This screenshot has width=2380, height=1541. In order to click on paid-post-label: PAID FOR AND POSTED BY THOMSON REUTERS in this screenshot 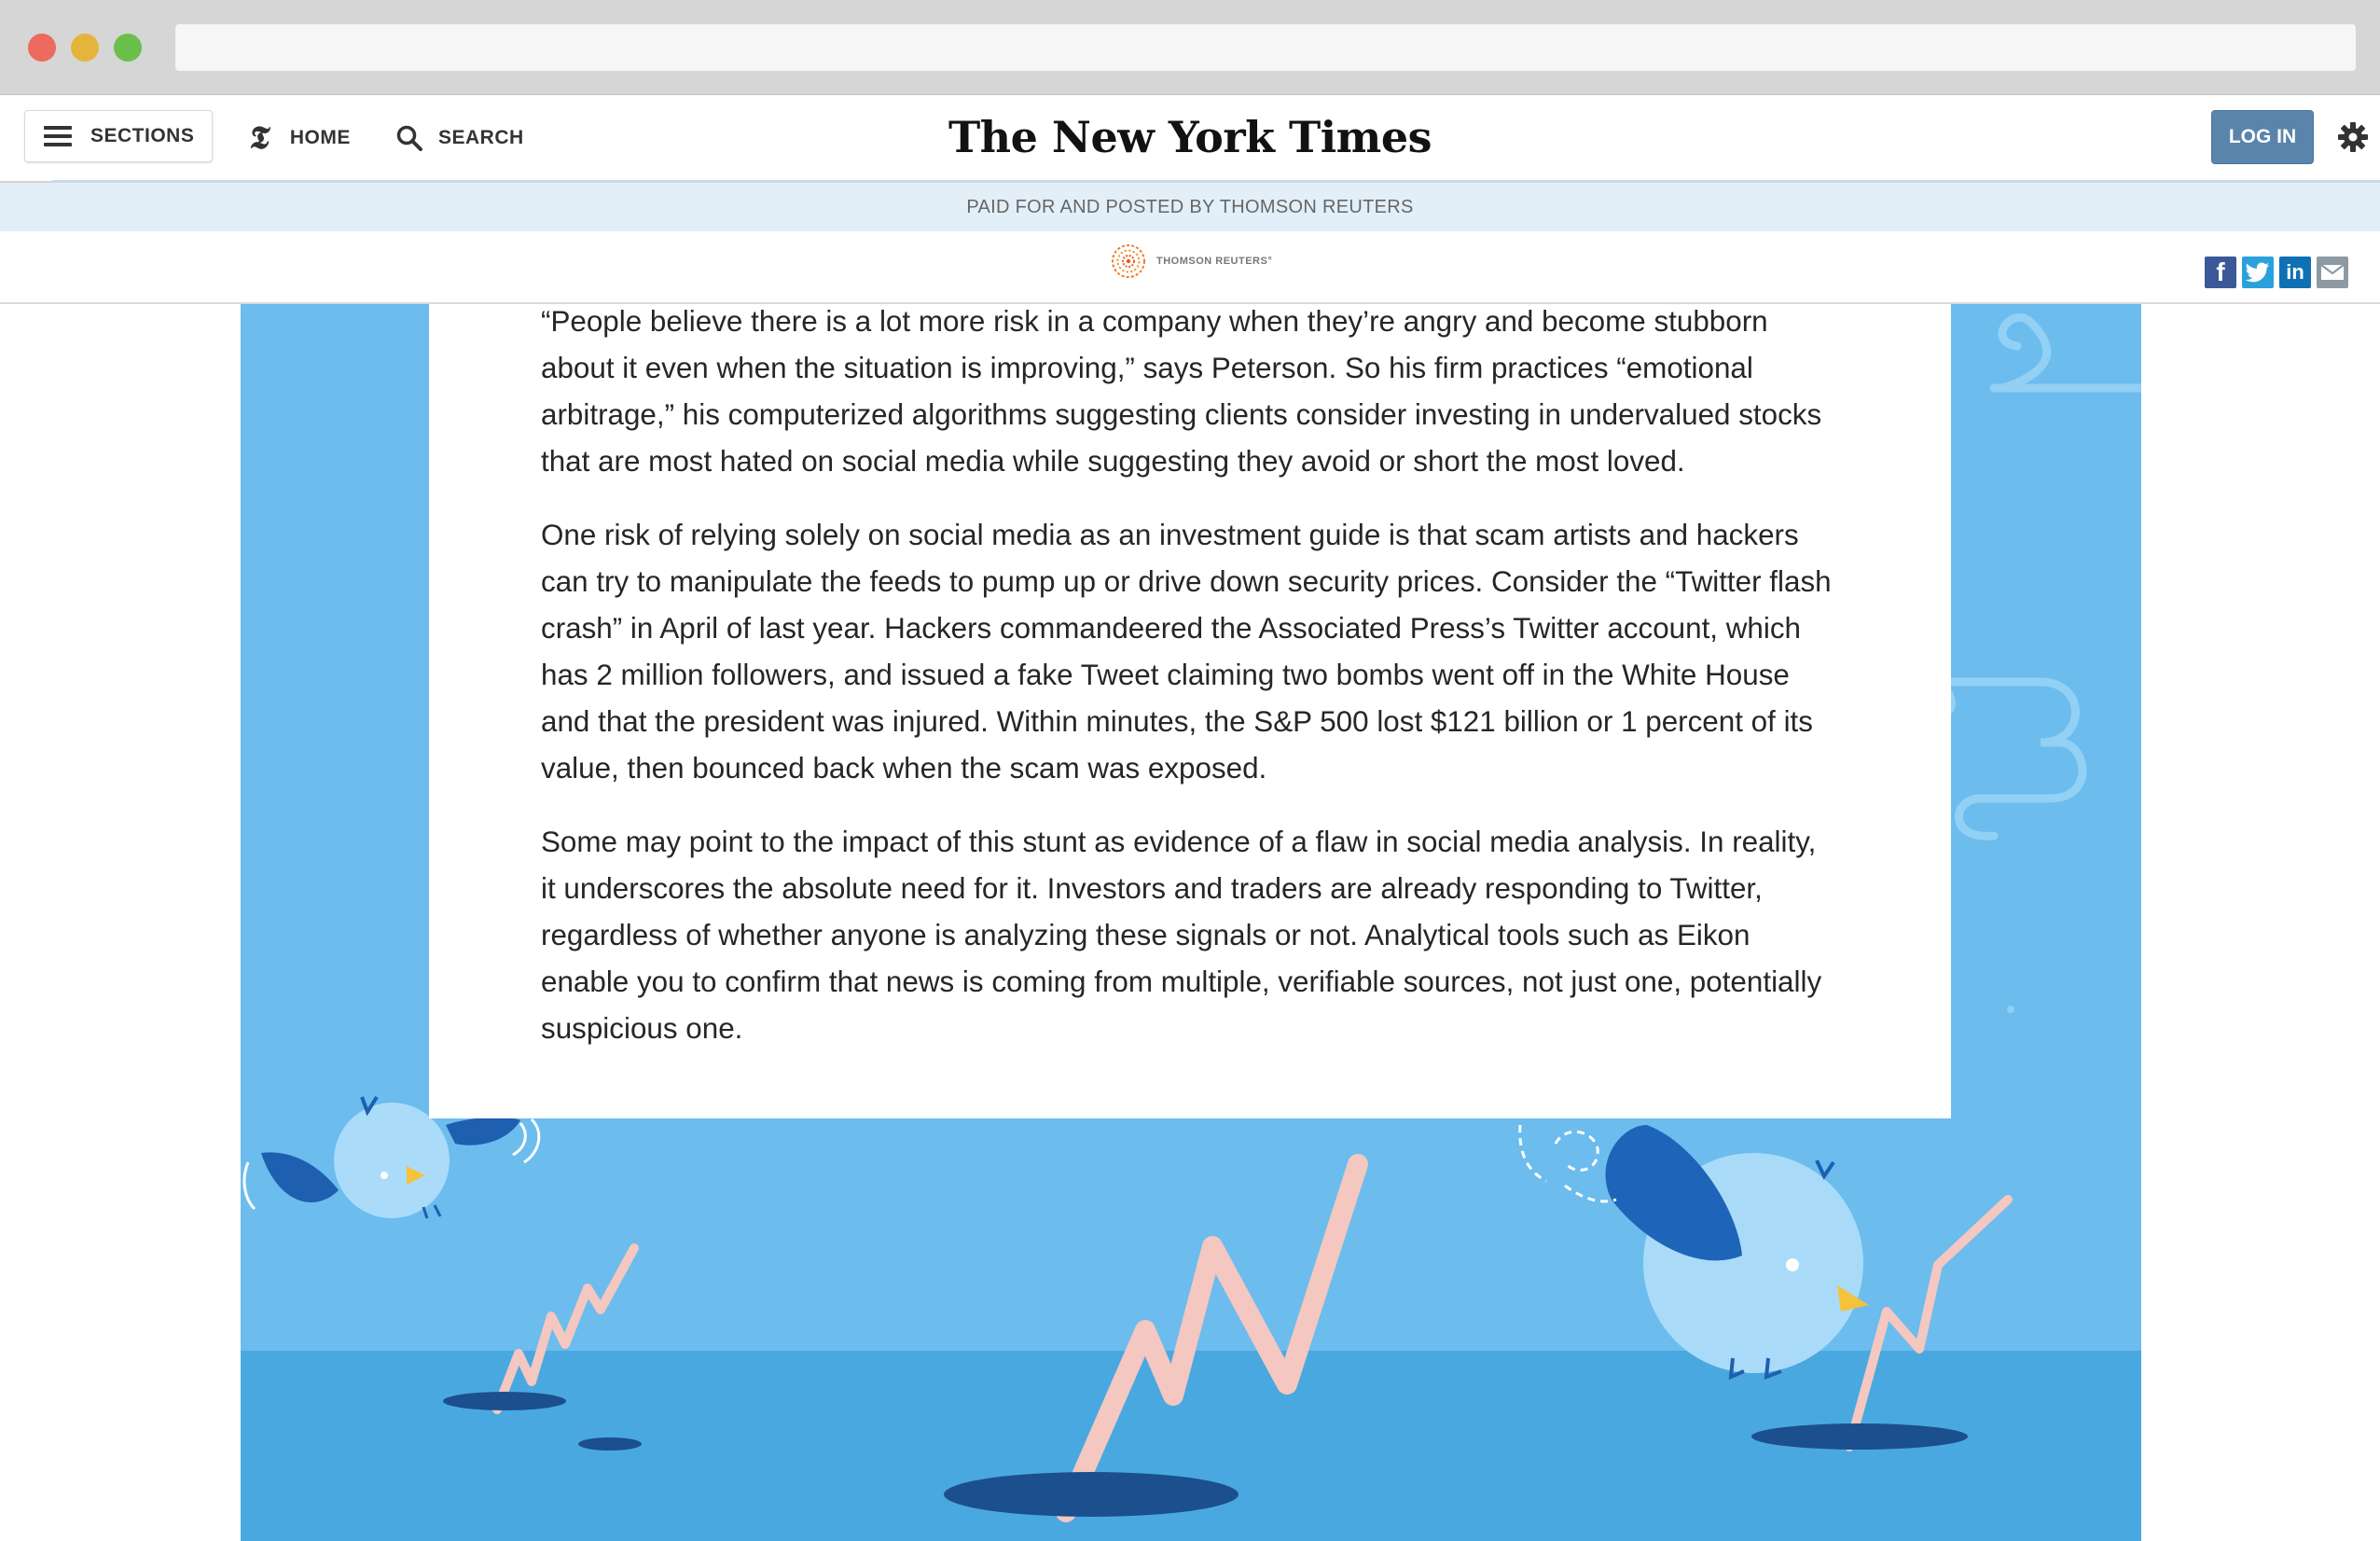, I will do `click(1190, 206)`.